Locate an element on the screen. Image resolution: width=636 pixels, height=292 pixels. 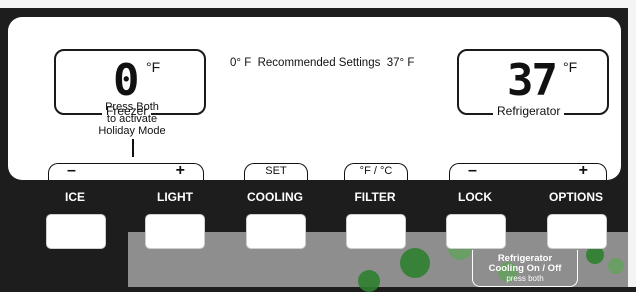
ice-label: ICE is located at coordinates (74, 197).